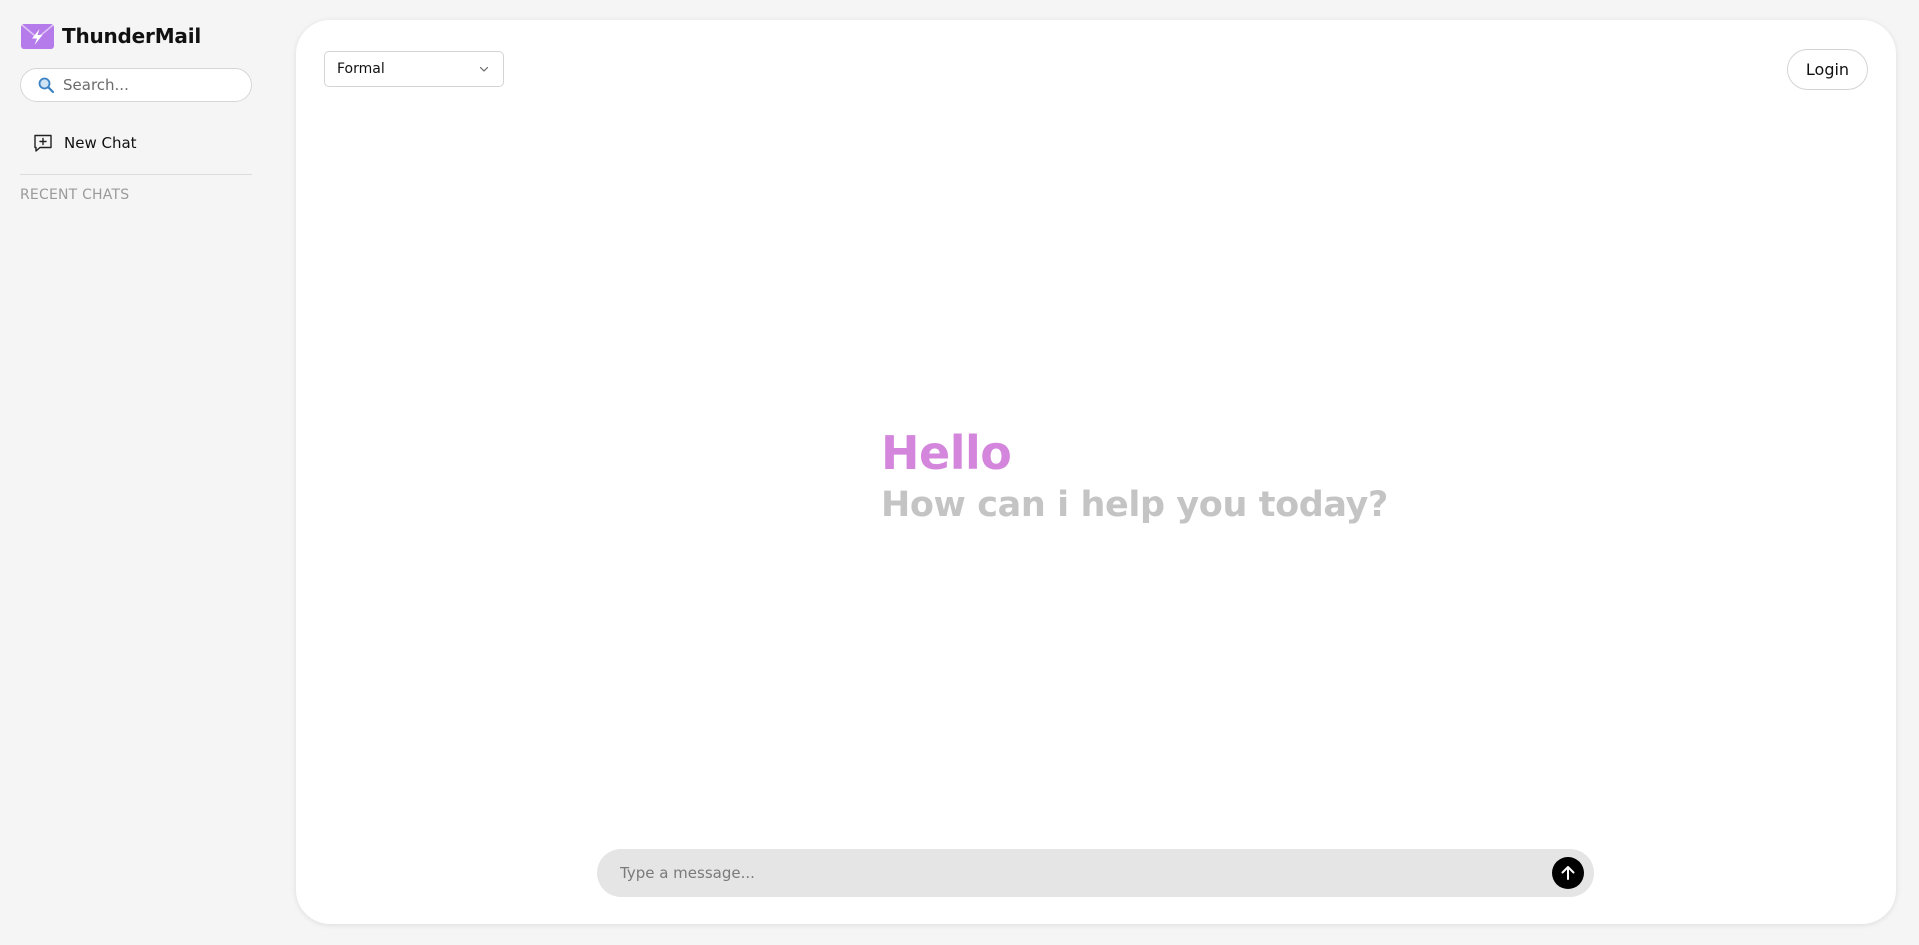 This screenshot has width=1919, height=945. I want to click on tone-select: Formal, so click(414, 69).